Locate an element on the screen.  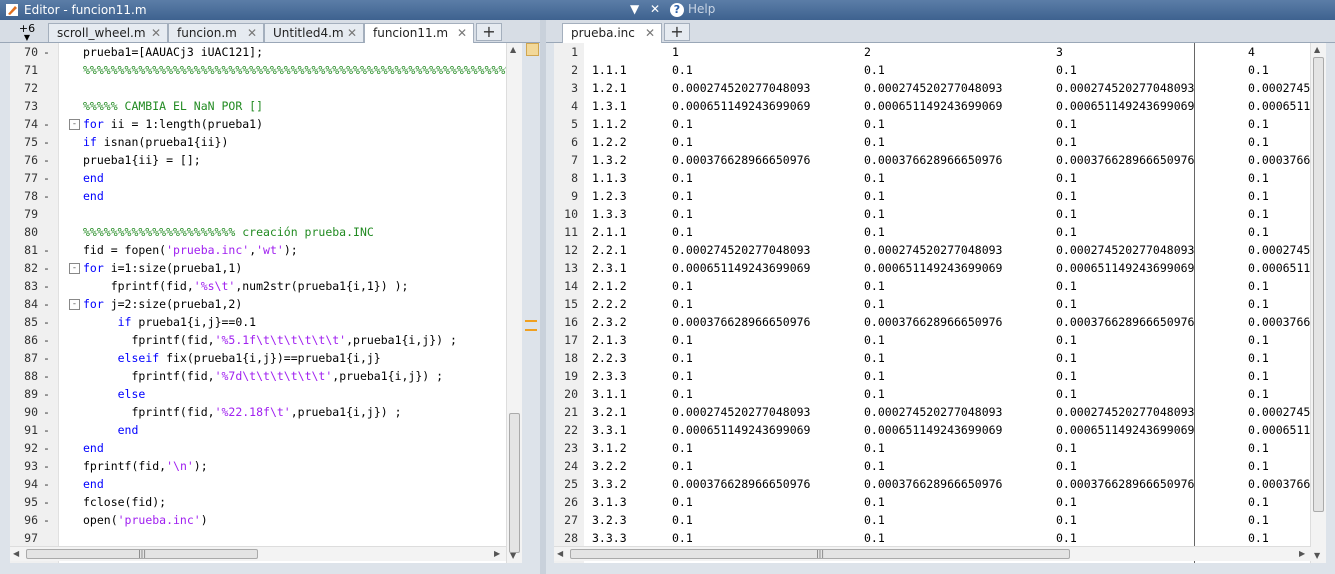
file-line: 28 3.3.3 0.1 0.1 0.1 0.1 is located at coordinates (932, 538).